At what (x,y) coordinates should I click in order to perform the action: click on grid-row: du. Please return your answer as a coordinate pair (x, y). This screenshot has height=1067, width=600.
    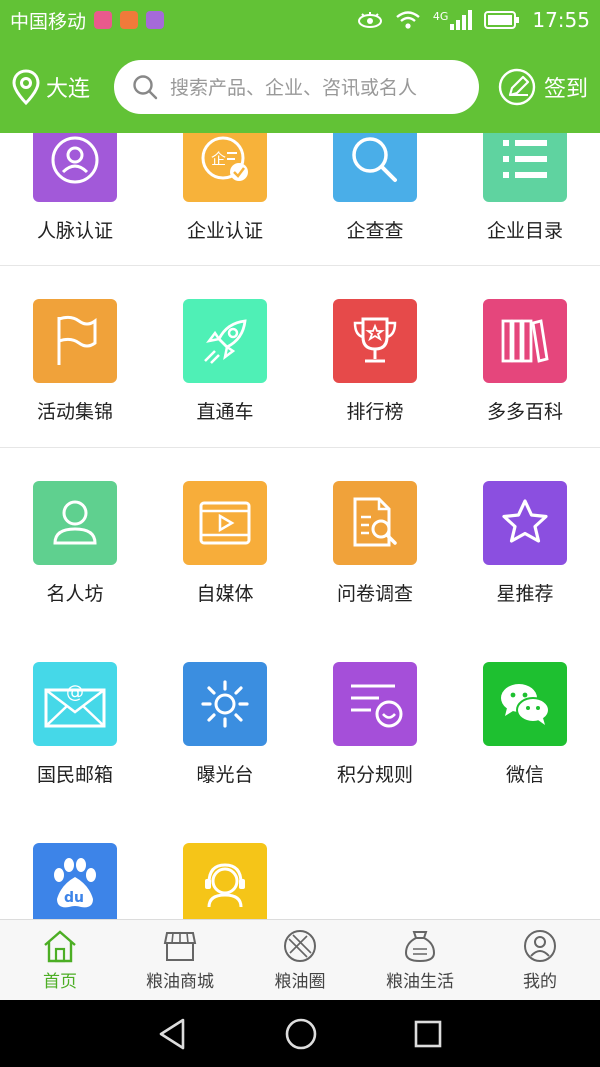
    Looking at the image, I should click on (300, 864).